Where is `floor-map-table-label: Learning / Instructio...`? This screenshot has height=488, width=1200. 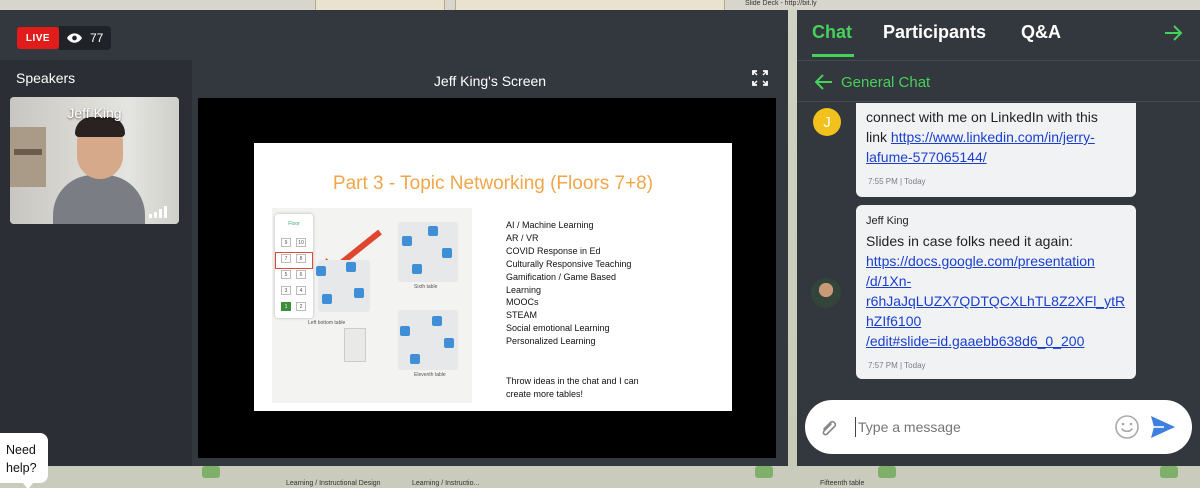 floor-map-table-label: Learning / Instructio... is located at coordinates (445, 483).